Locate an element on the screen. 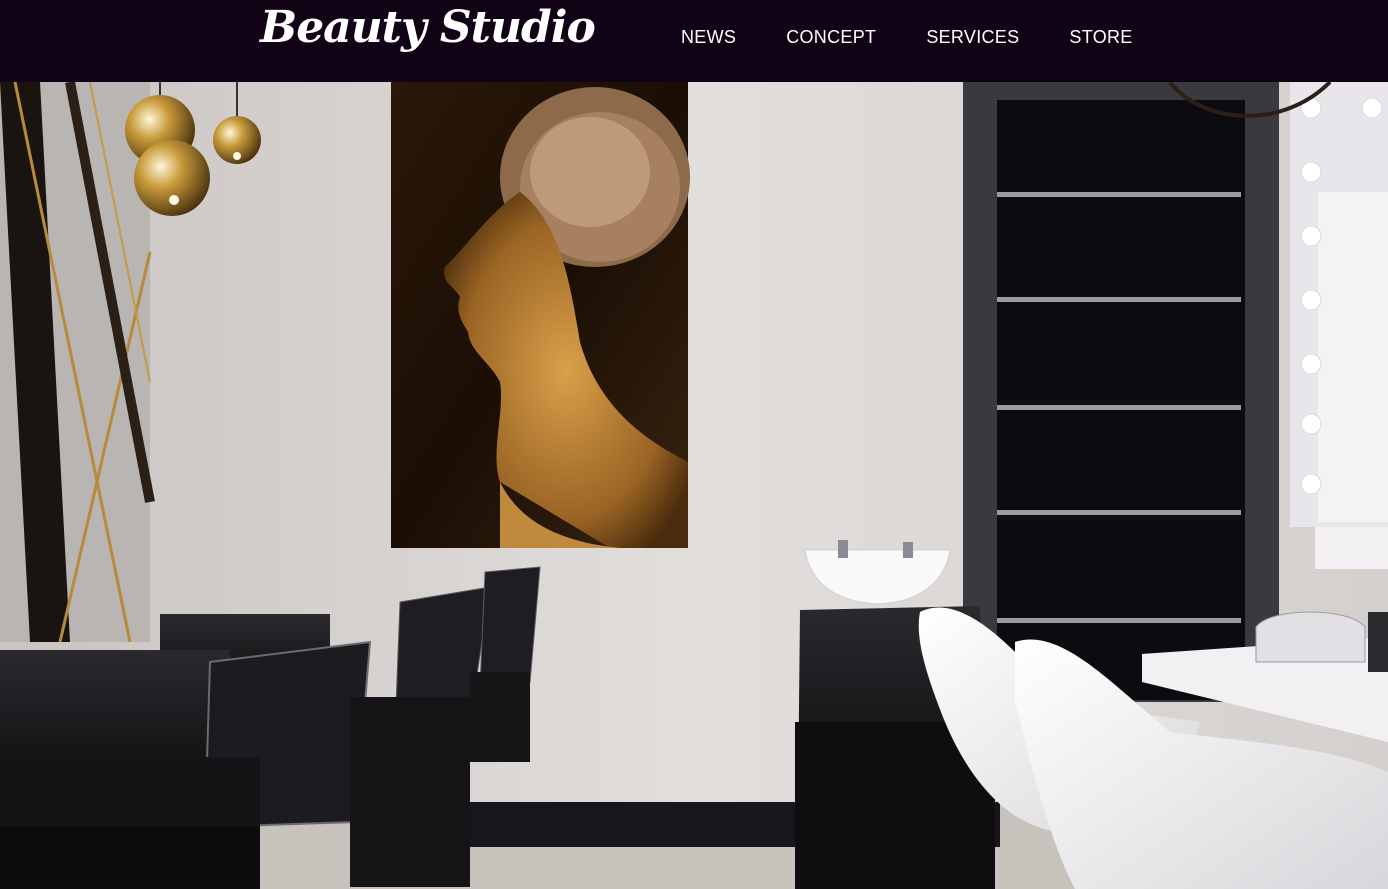 This screenshot has height=889, width=1388. nav-services: SERVICES is located at coordinates (972, 37).